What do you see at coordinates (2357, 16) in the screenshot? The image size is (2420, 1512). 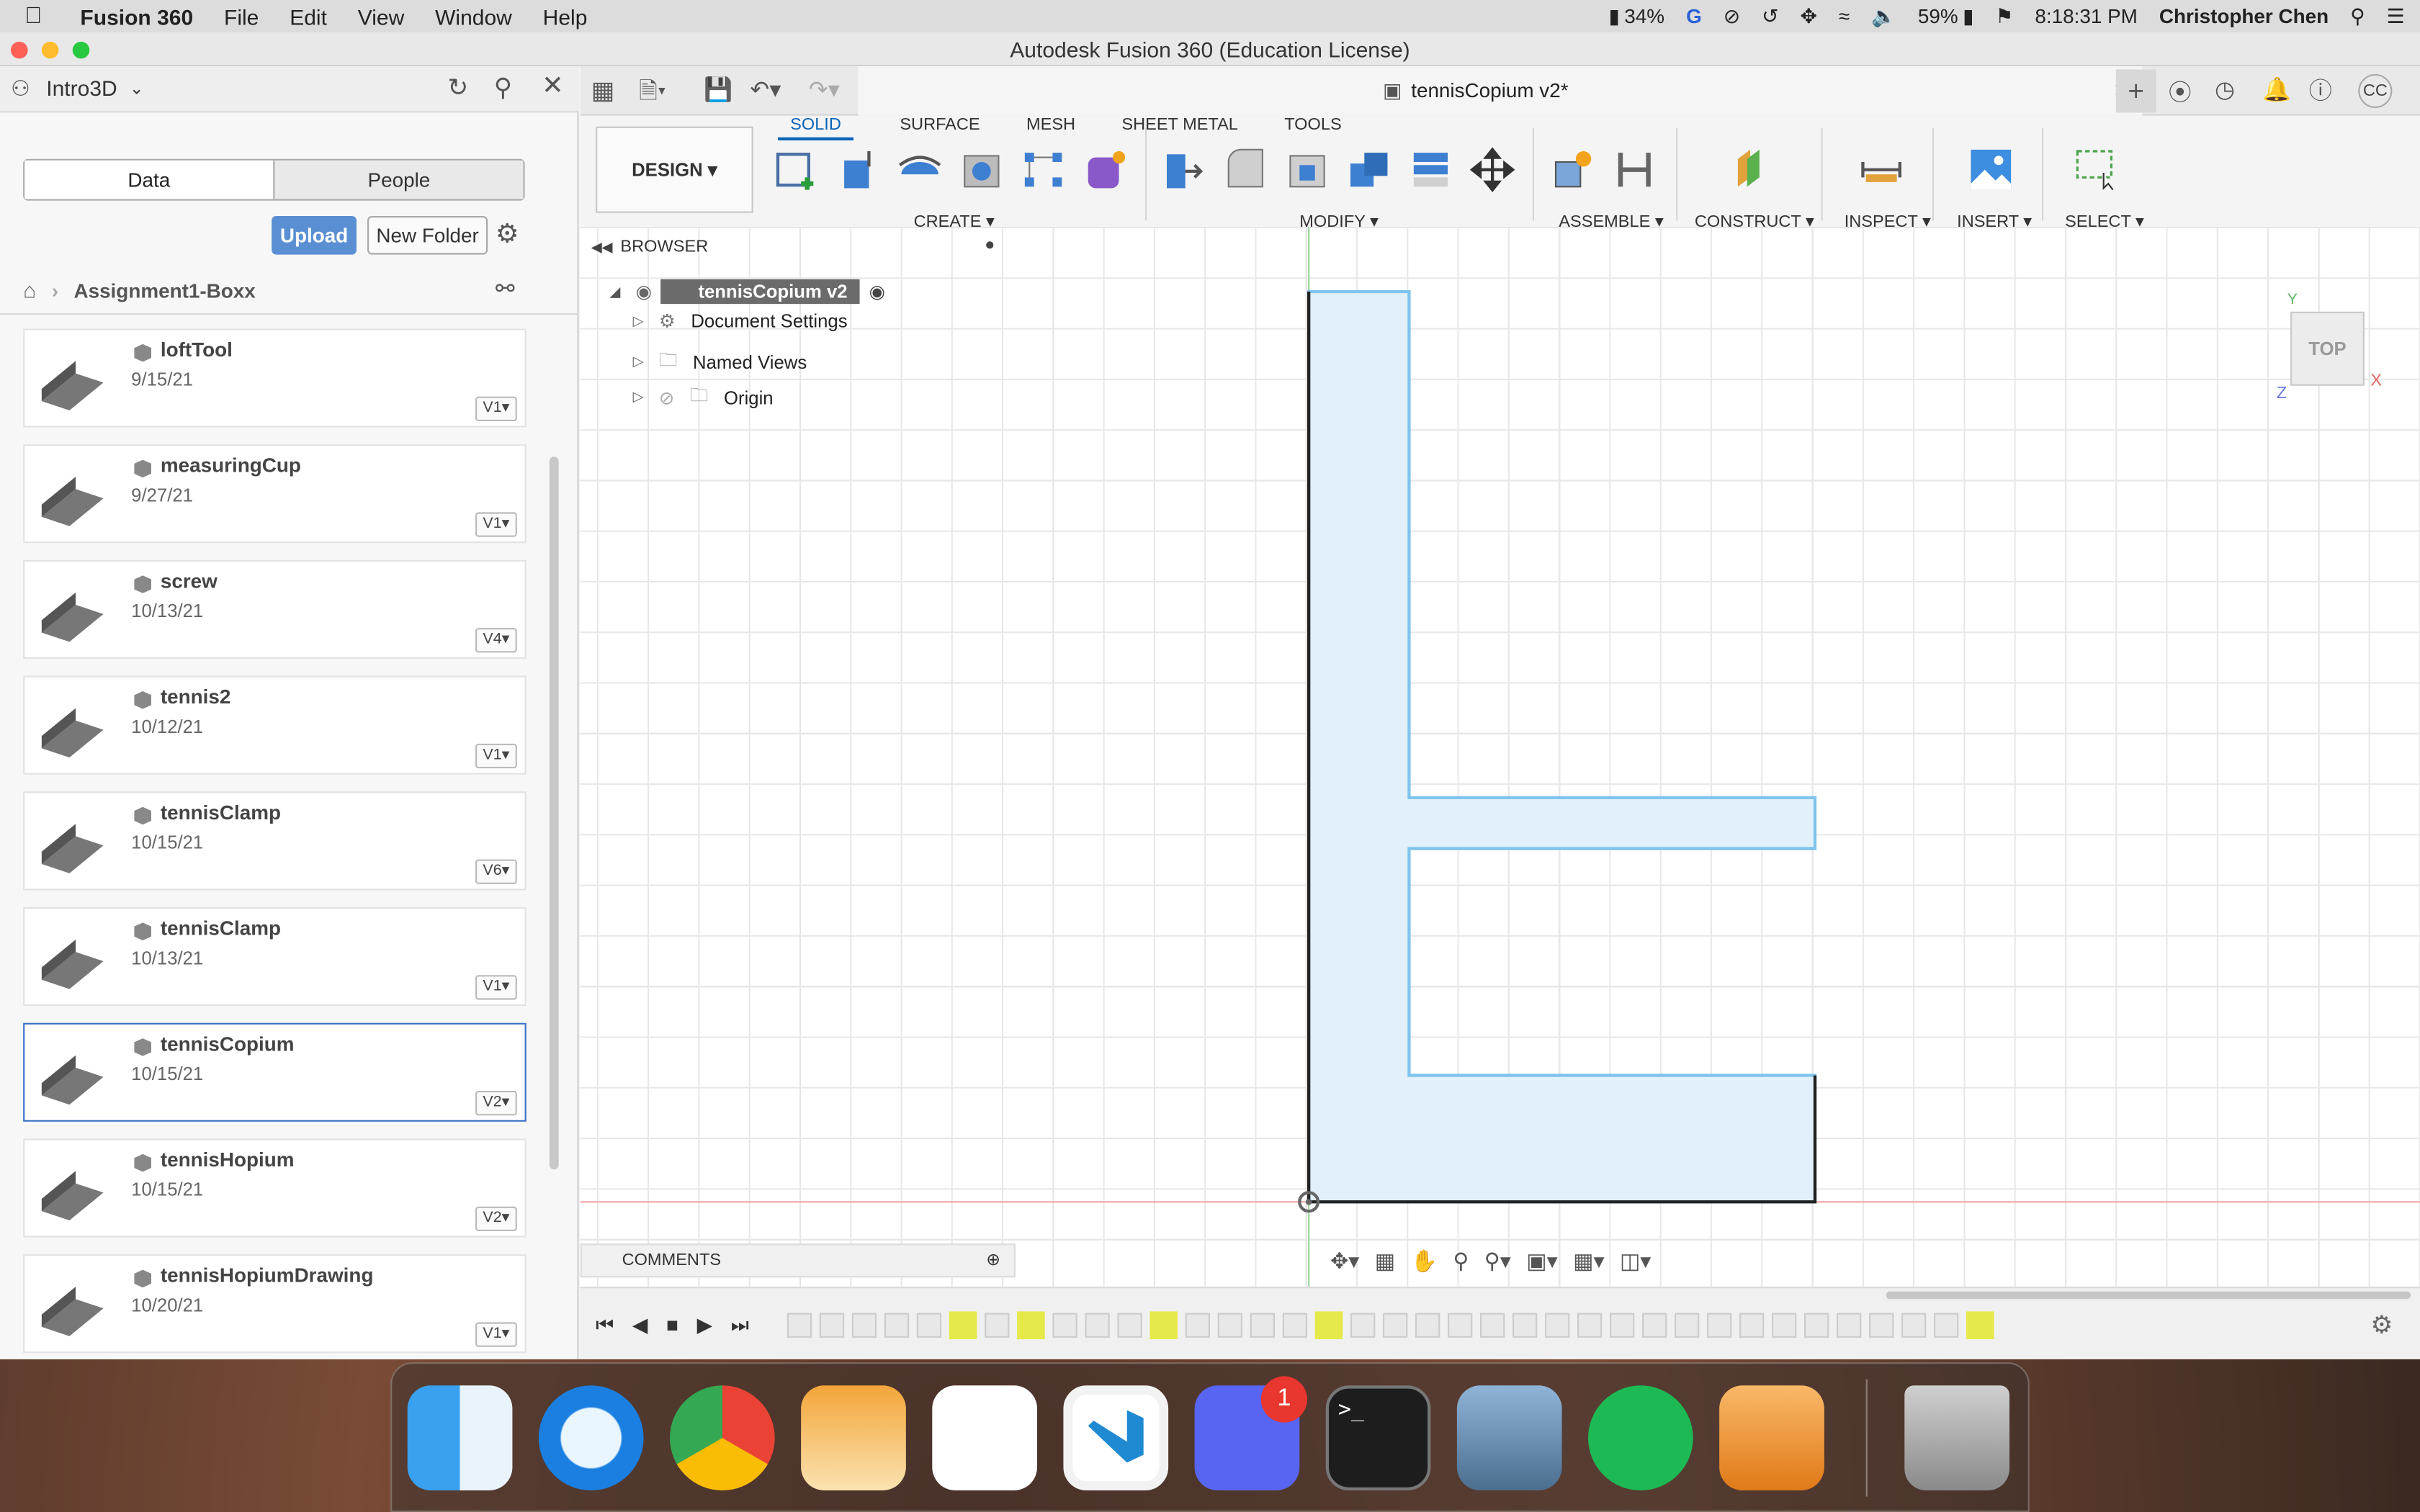 I see `spotlight-search-icon: ⚲` at bounding box center [2357, 16].